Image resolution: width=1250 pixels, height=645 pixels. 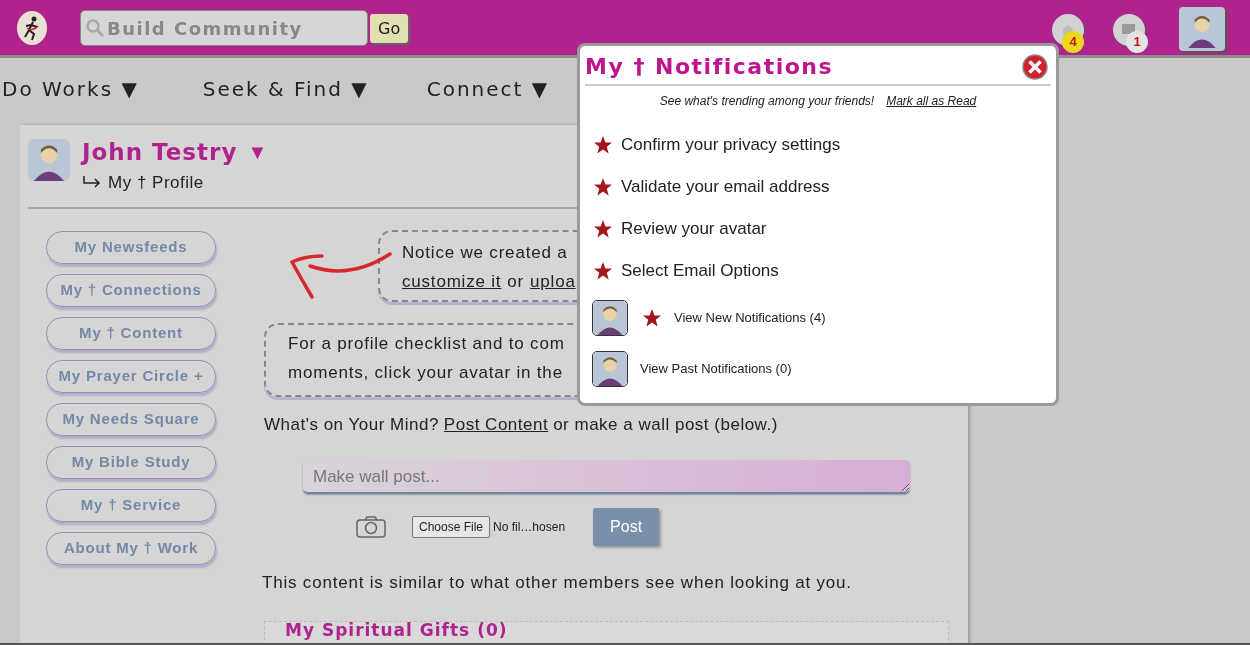 What do you see at coordinates (931, 101) in the screenshot?
I see `mark-all-read-link: Mark all as Read` at bounding box center [931, 101].